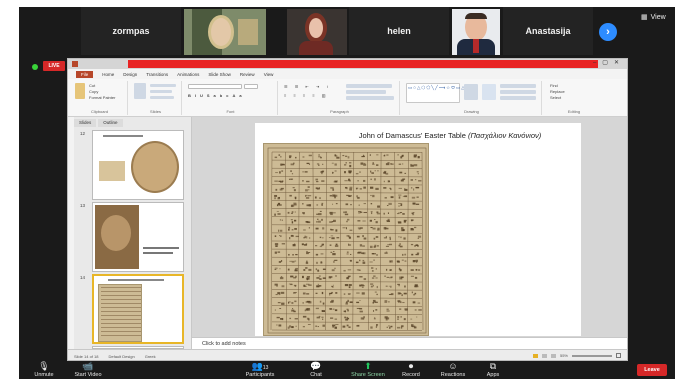 The height and width of the screenshot is (379, 693). I want to click on participant-name: Anastasija, so click(548, 31).